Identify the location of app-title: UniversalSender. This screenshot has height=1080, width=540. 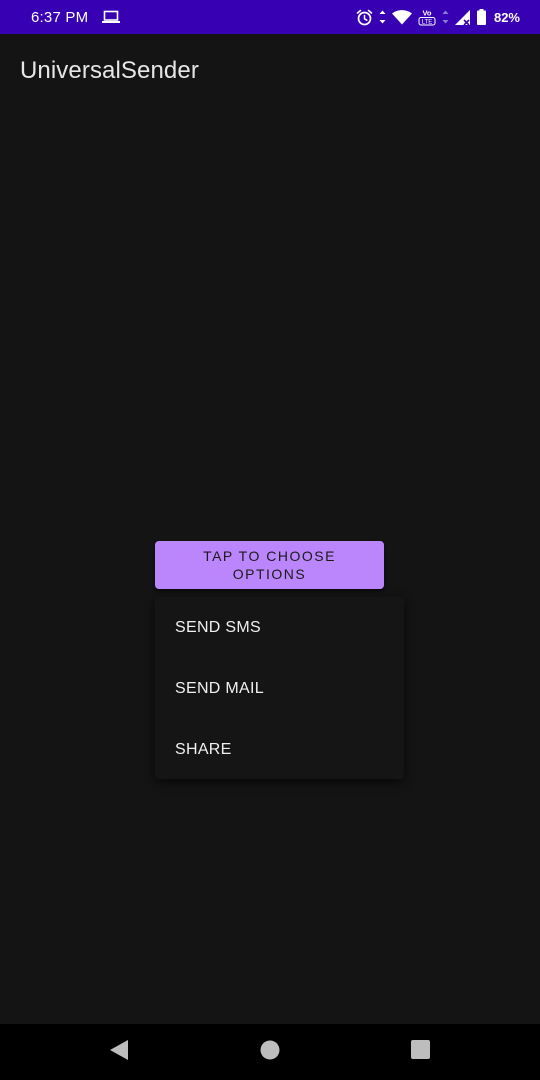
(109, 70).